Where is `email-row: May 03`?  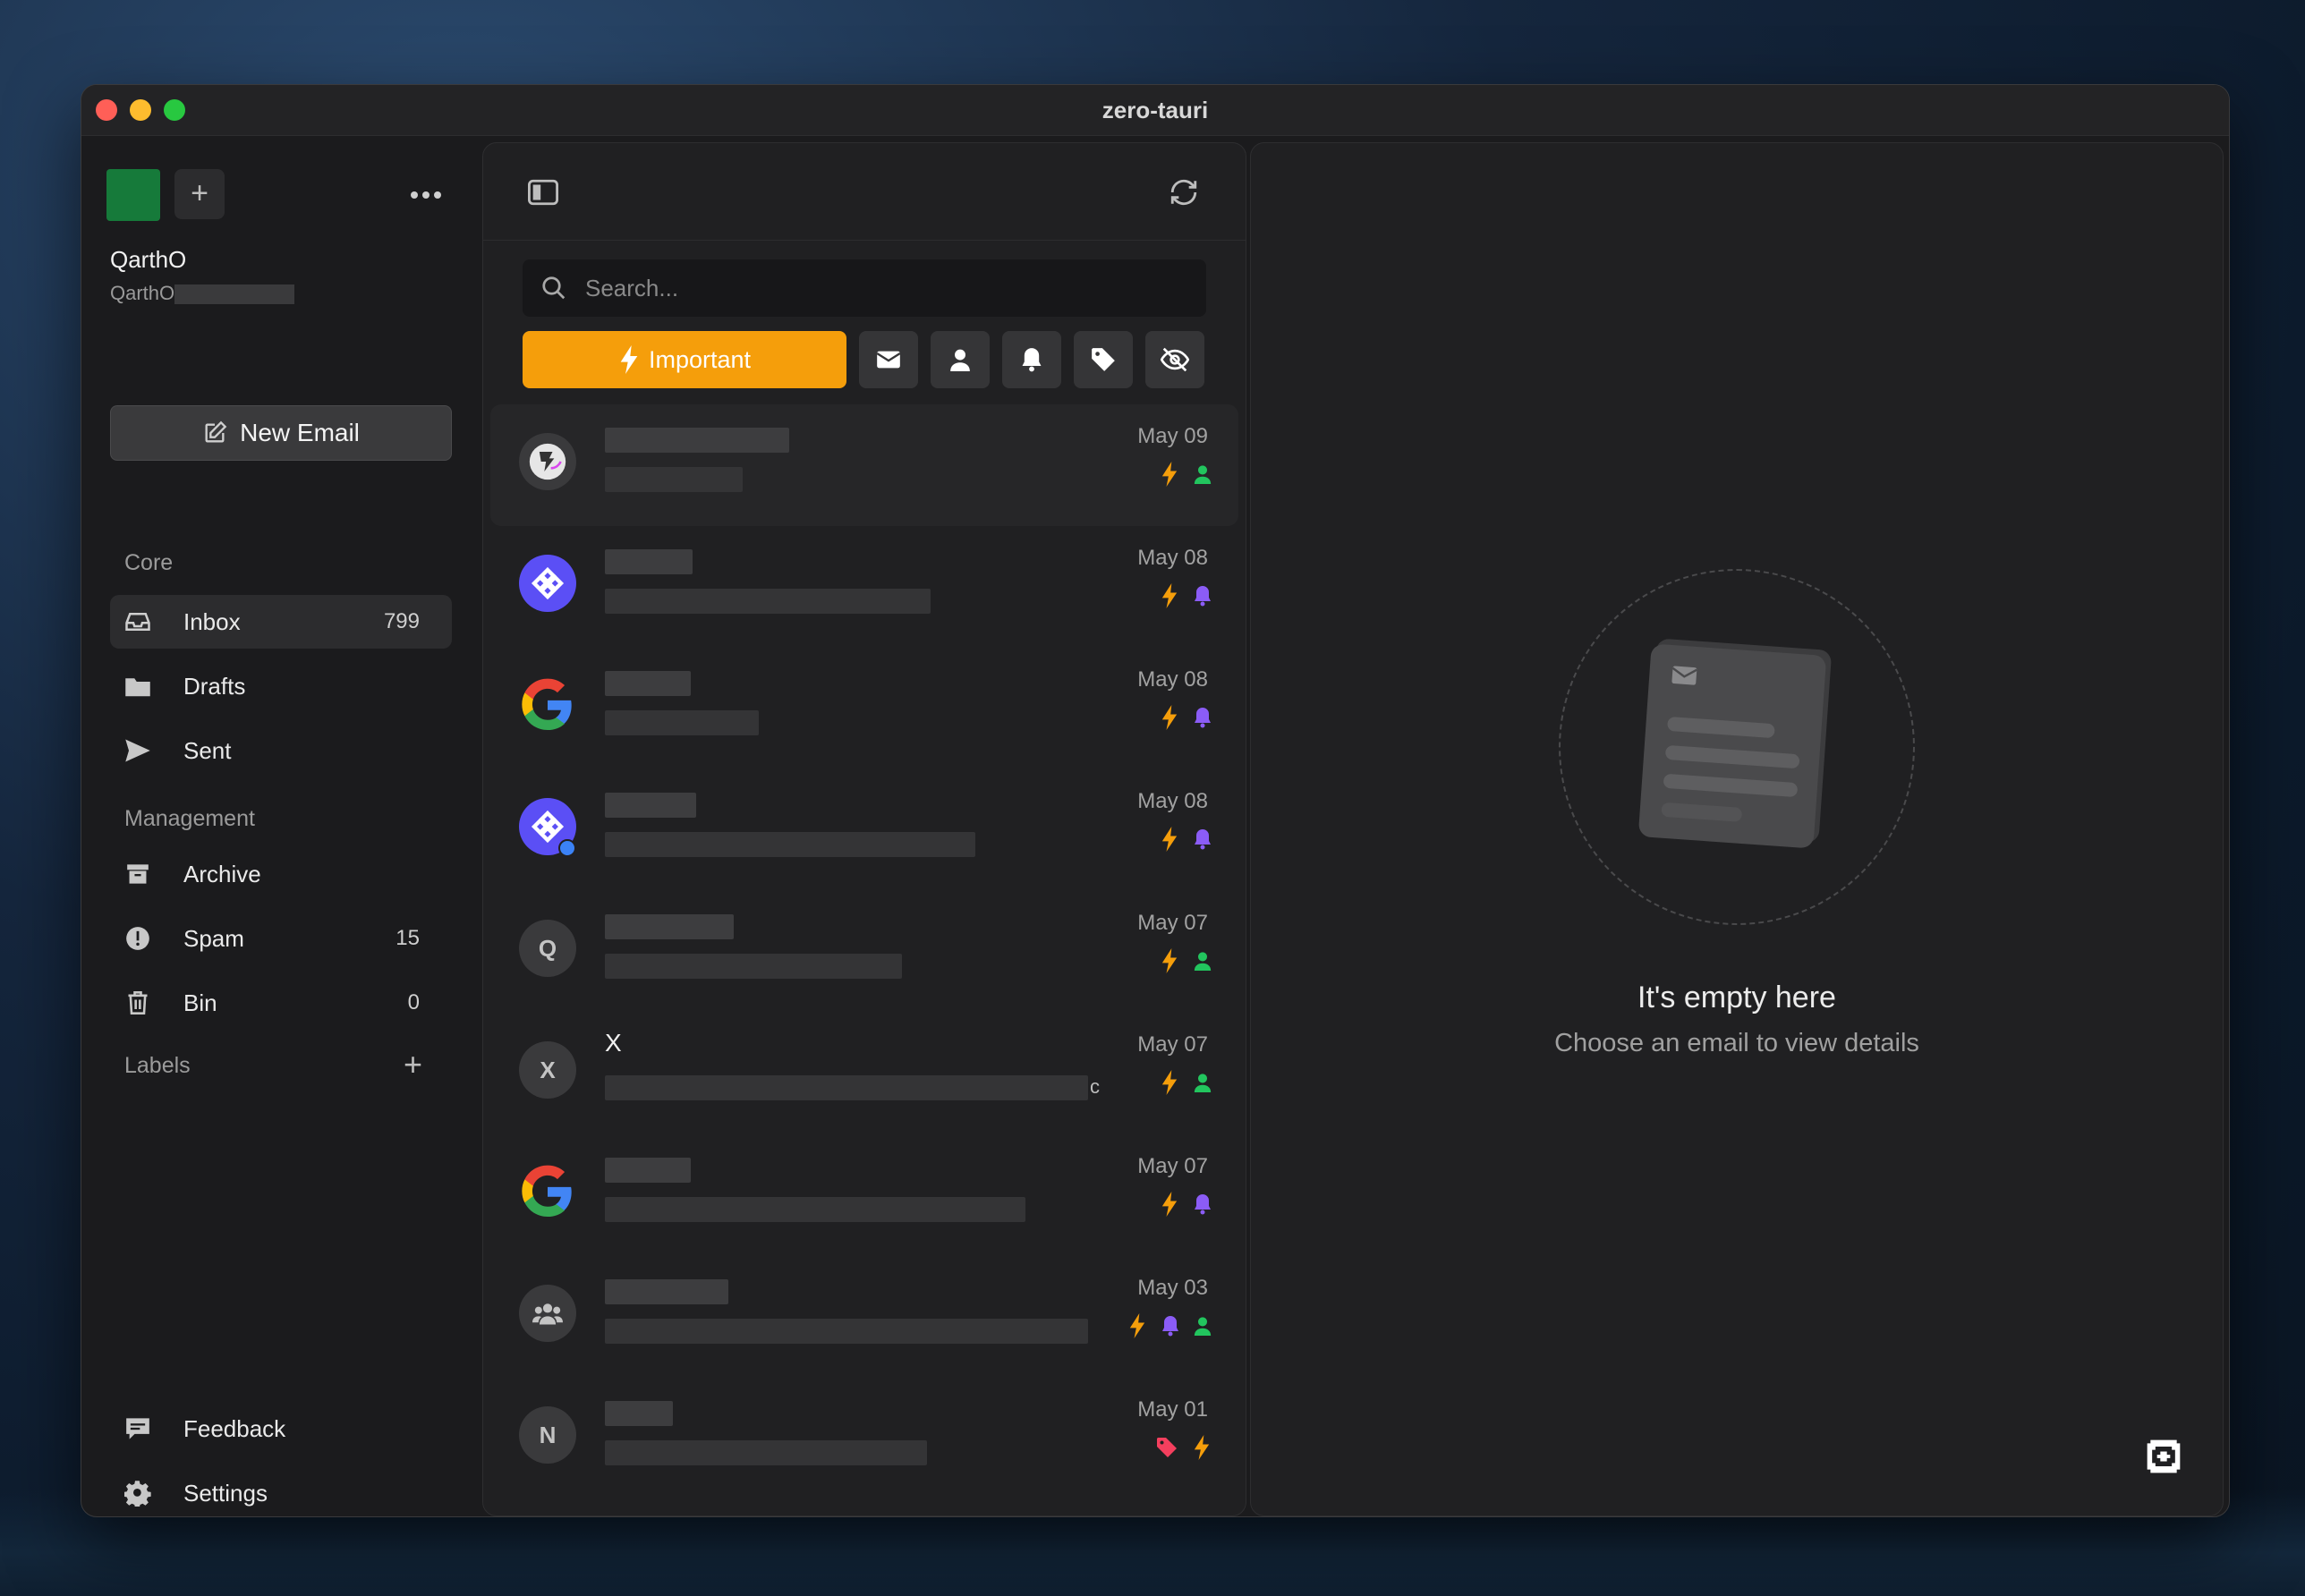 email-row: May 03 is located at coordinates (864, 1317).